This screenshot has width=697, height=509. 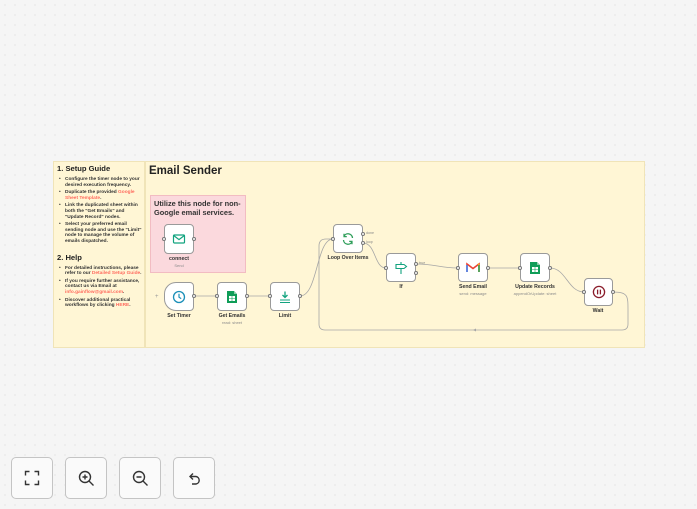 I want to click on node-get-emails-subtitle: read: sheet, so click(x=231, y=322).